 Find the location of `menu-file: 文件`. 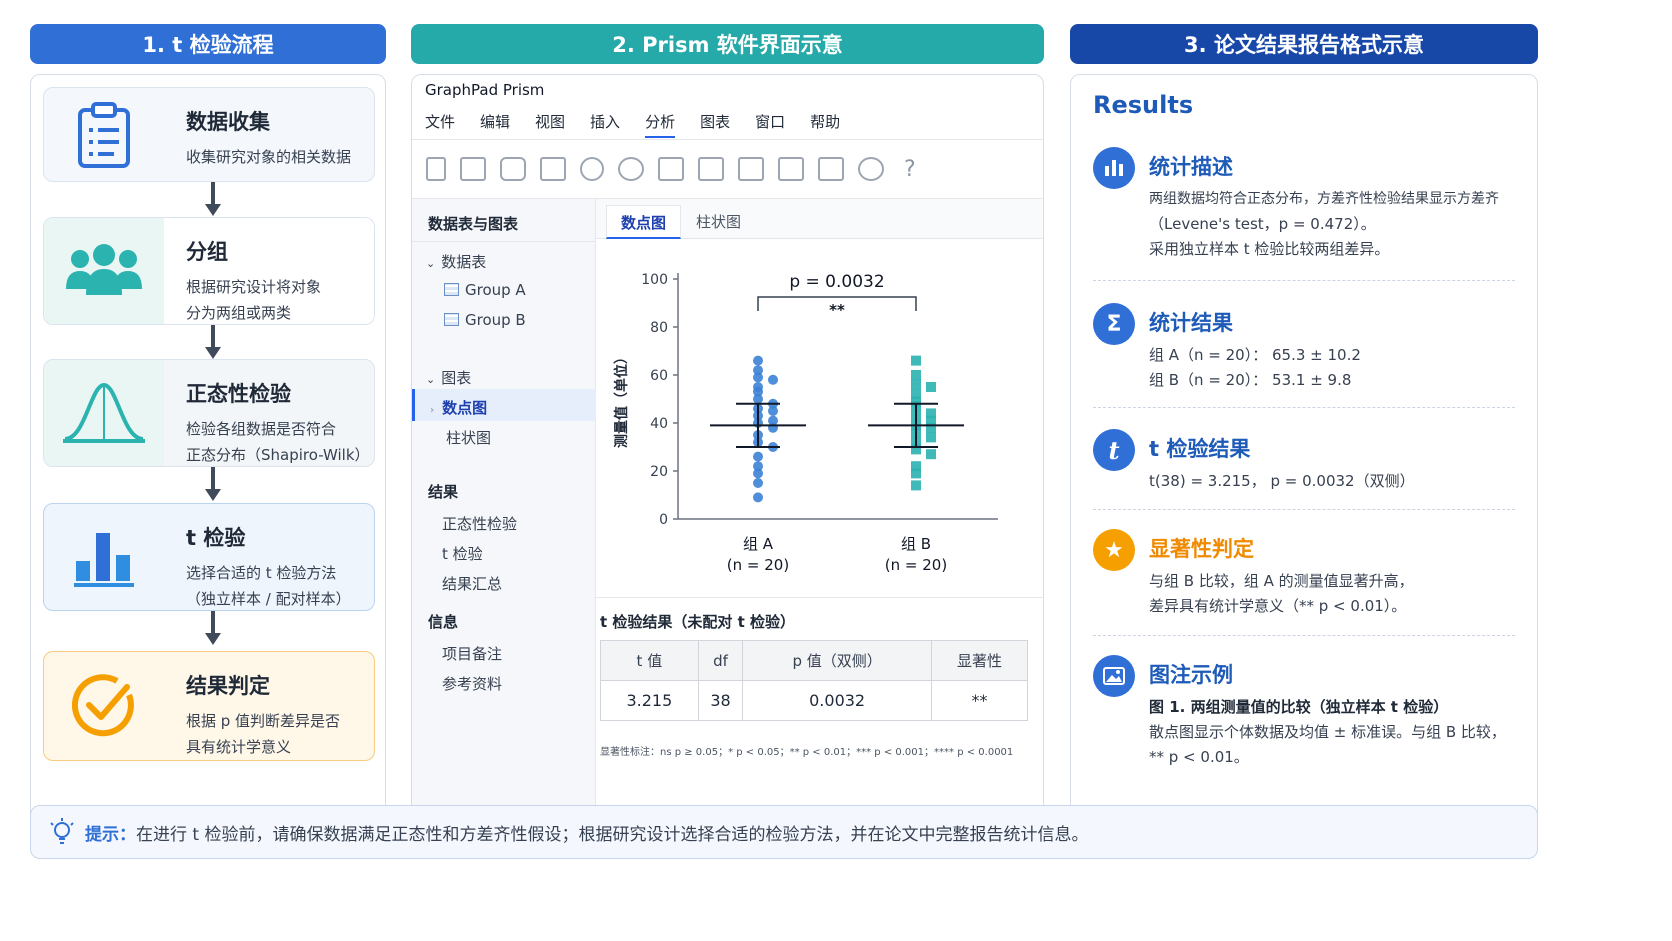

menu-file: 文件 is located at coordinates (440, 124).